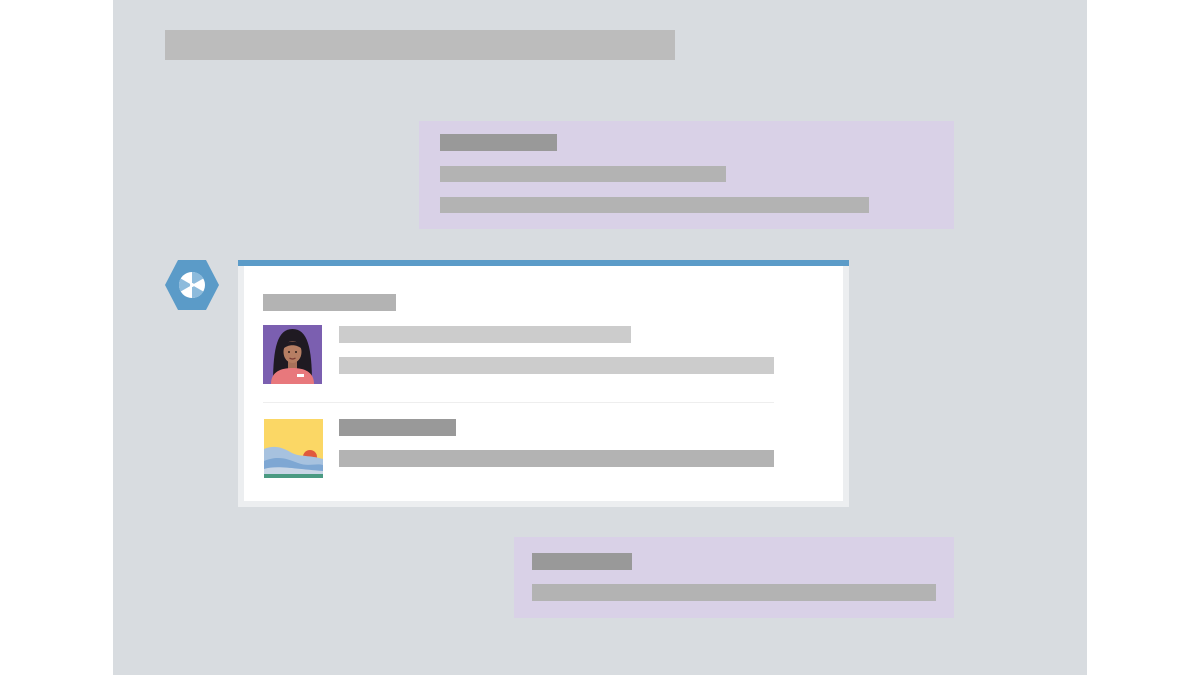 This screenshot has width=1200, height=675. I want to click on person-detail-placeholder, so click(556, 365).